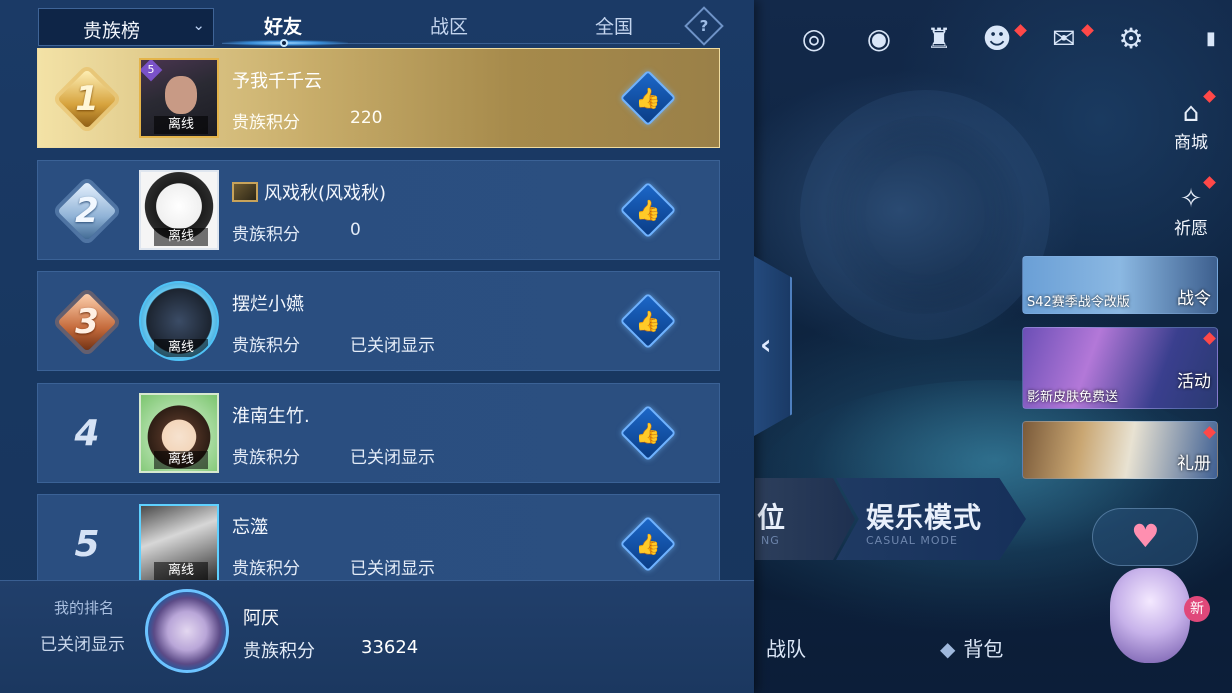 The height and width of the screenshot is (693, 1232). I want to click on player-name-wrapper: 风戏秋(风戏秋), so click(309, 192).